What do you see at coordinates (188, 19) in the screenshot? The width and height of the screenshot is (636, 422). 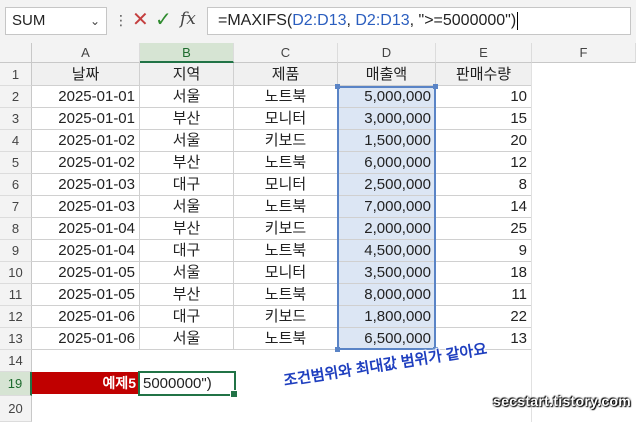 I see `insert-function-icon: fx` at bounding box center [188, 19].